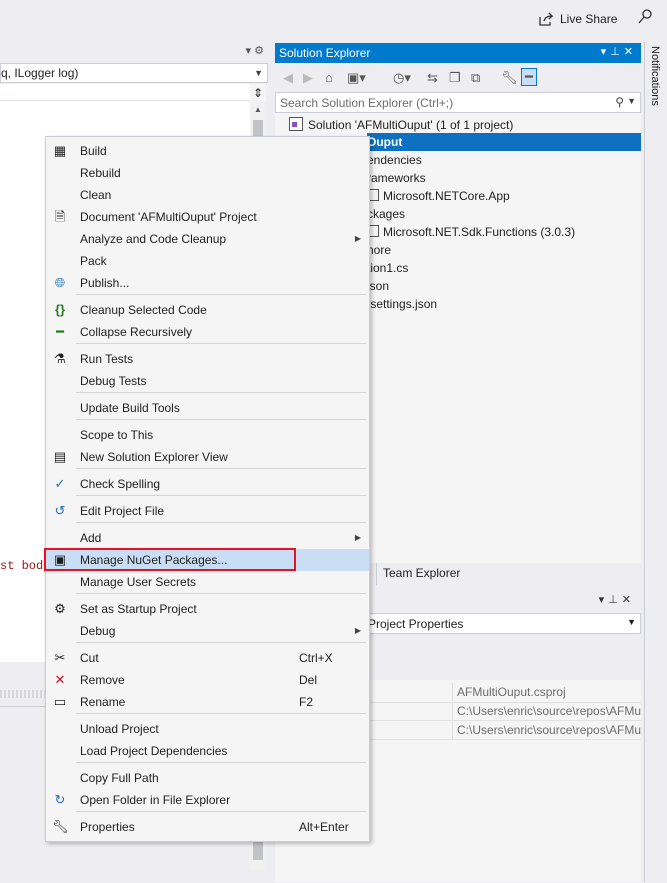 This screenshot has width=667, height=883. Describe the element at coordinates (207, 778) in the screenshot. I see `menu-item-copy-full-path: Copy Full Path` at that location.